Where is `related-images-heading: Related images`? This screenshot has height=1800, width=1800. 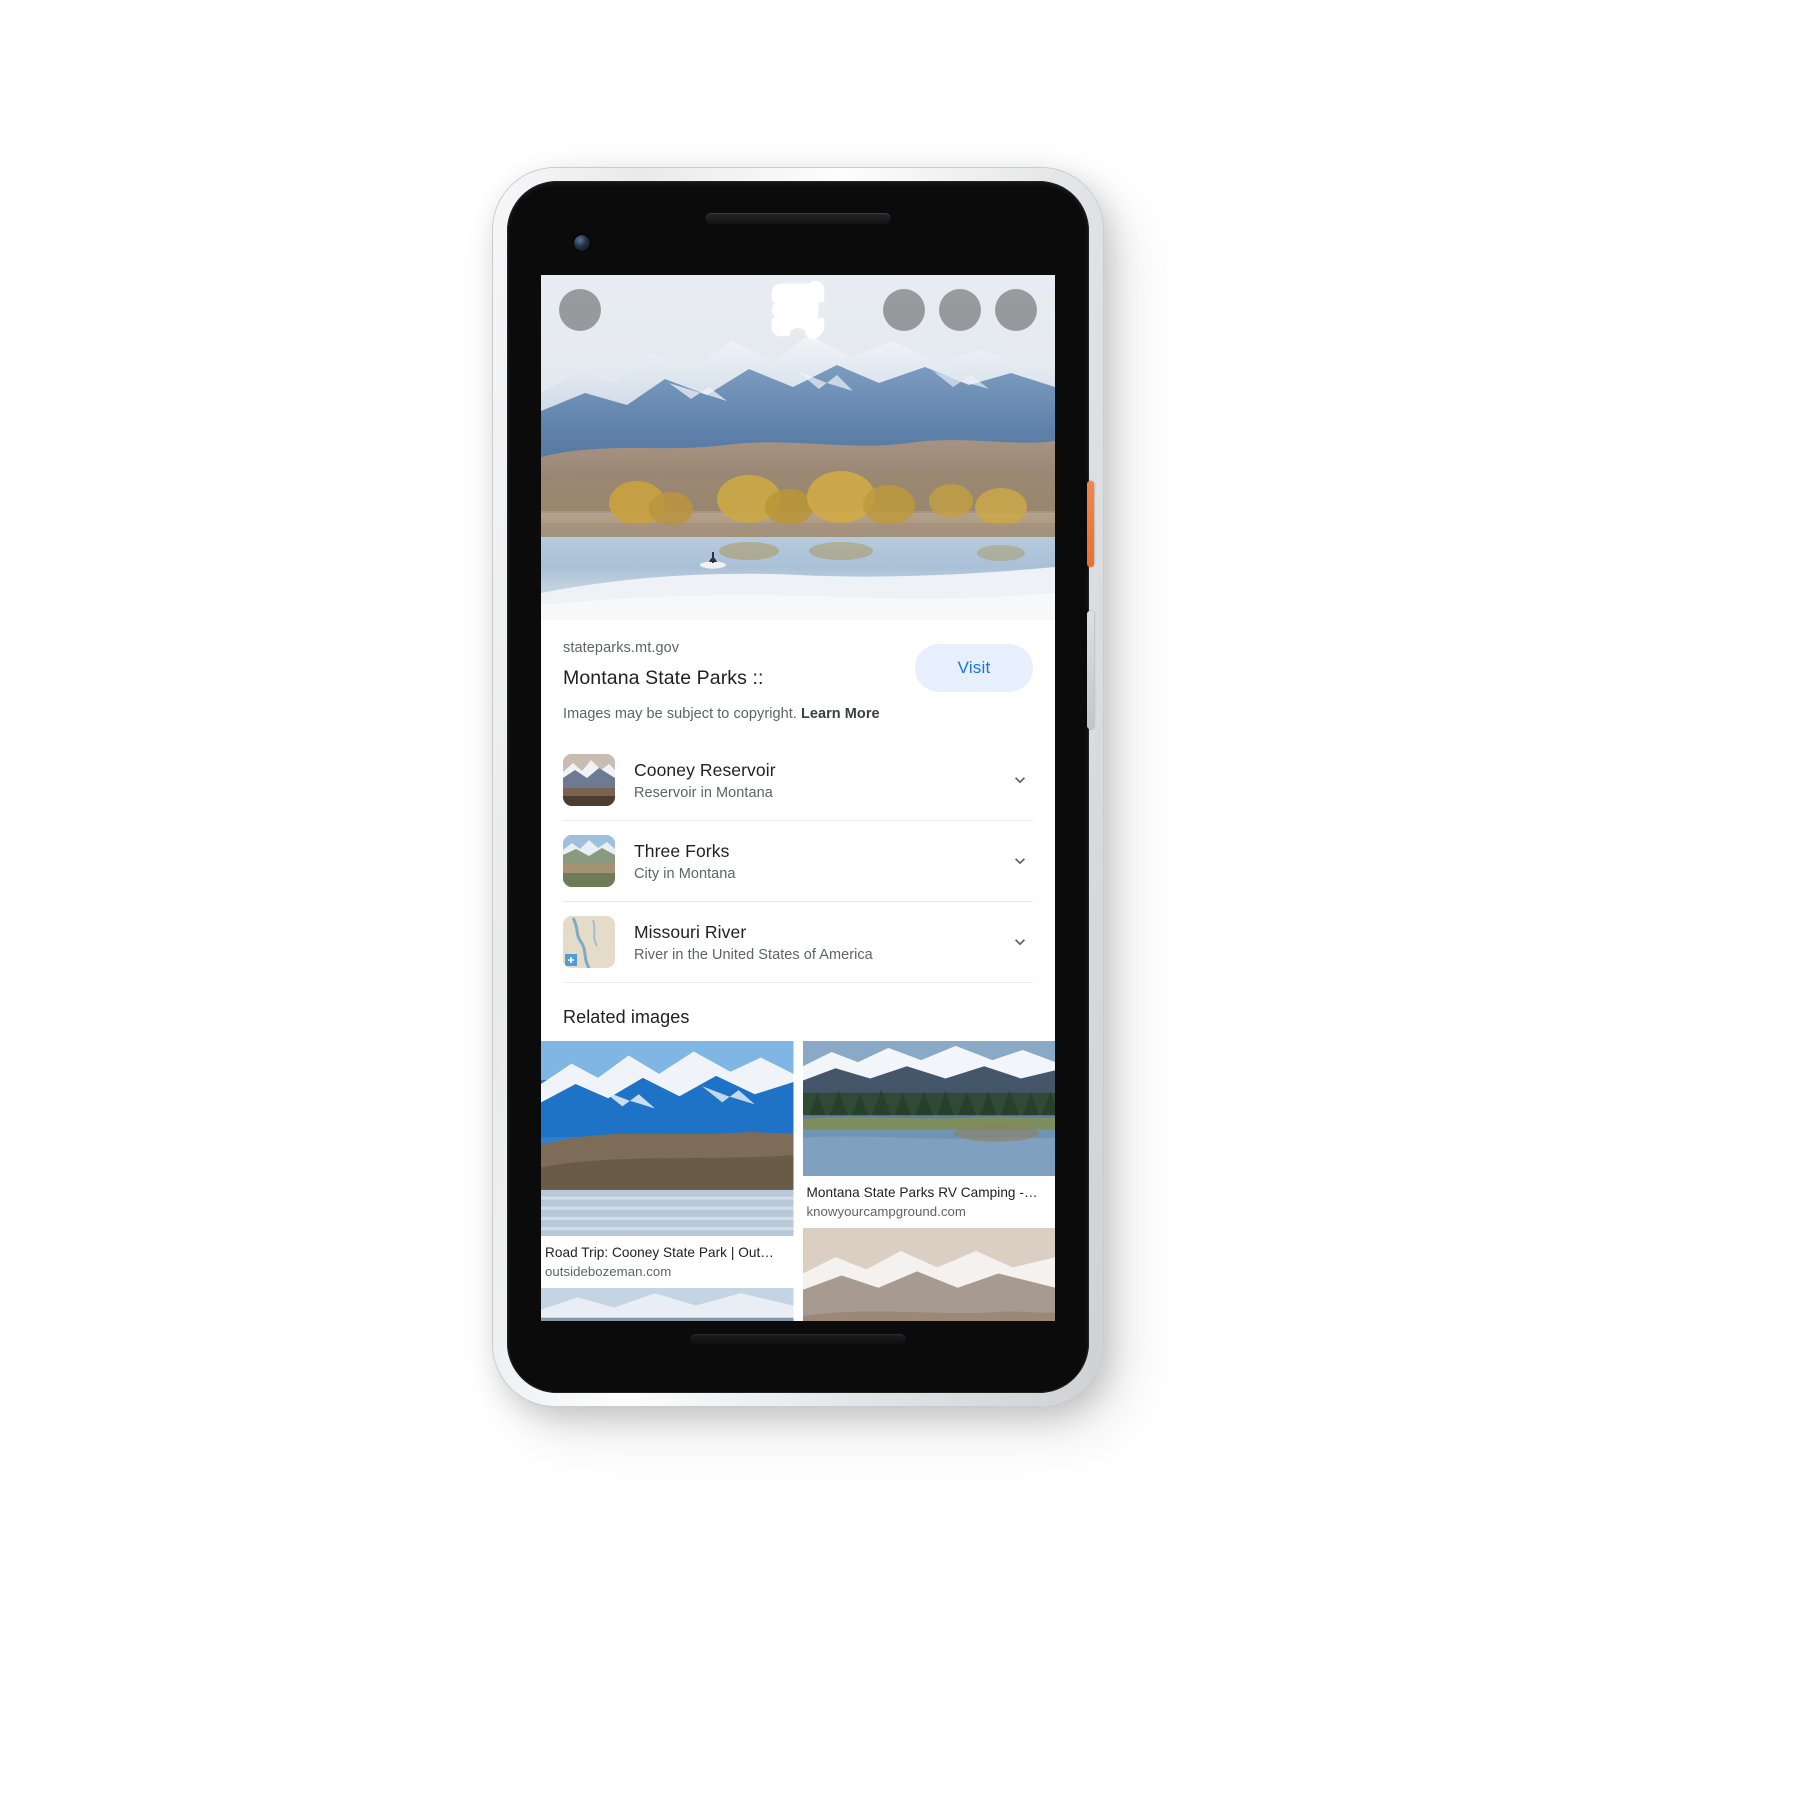 related-images-heading: Related images is located at coordinates (626, 1017).